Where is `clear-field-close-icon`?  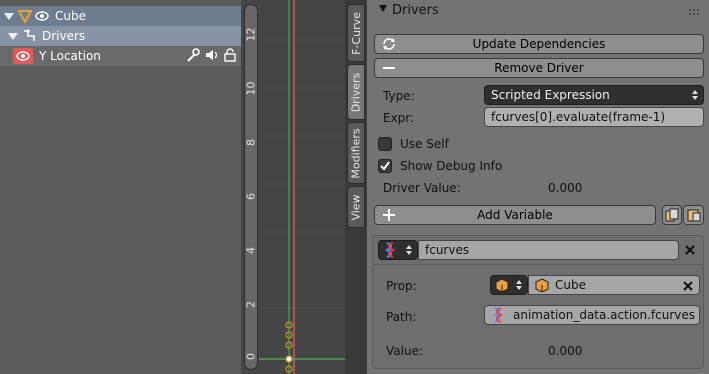 clear-field-close-icon is located at coordinates (688, 286).